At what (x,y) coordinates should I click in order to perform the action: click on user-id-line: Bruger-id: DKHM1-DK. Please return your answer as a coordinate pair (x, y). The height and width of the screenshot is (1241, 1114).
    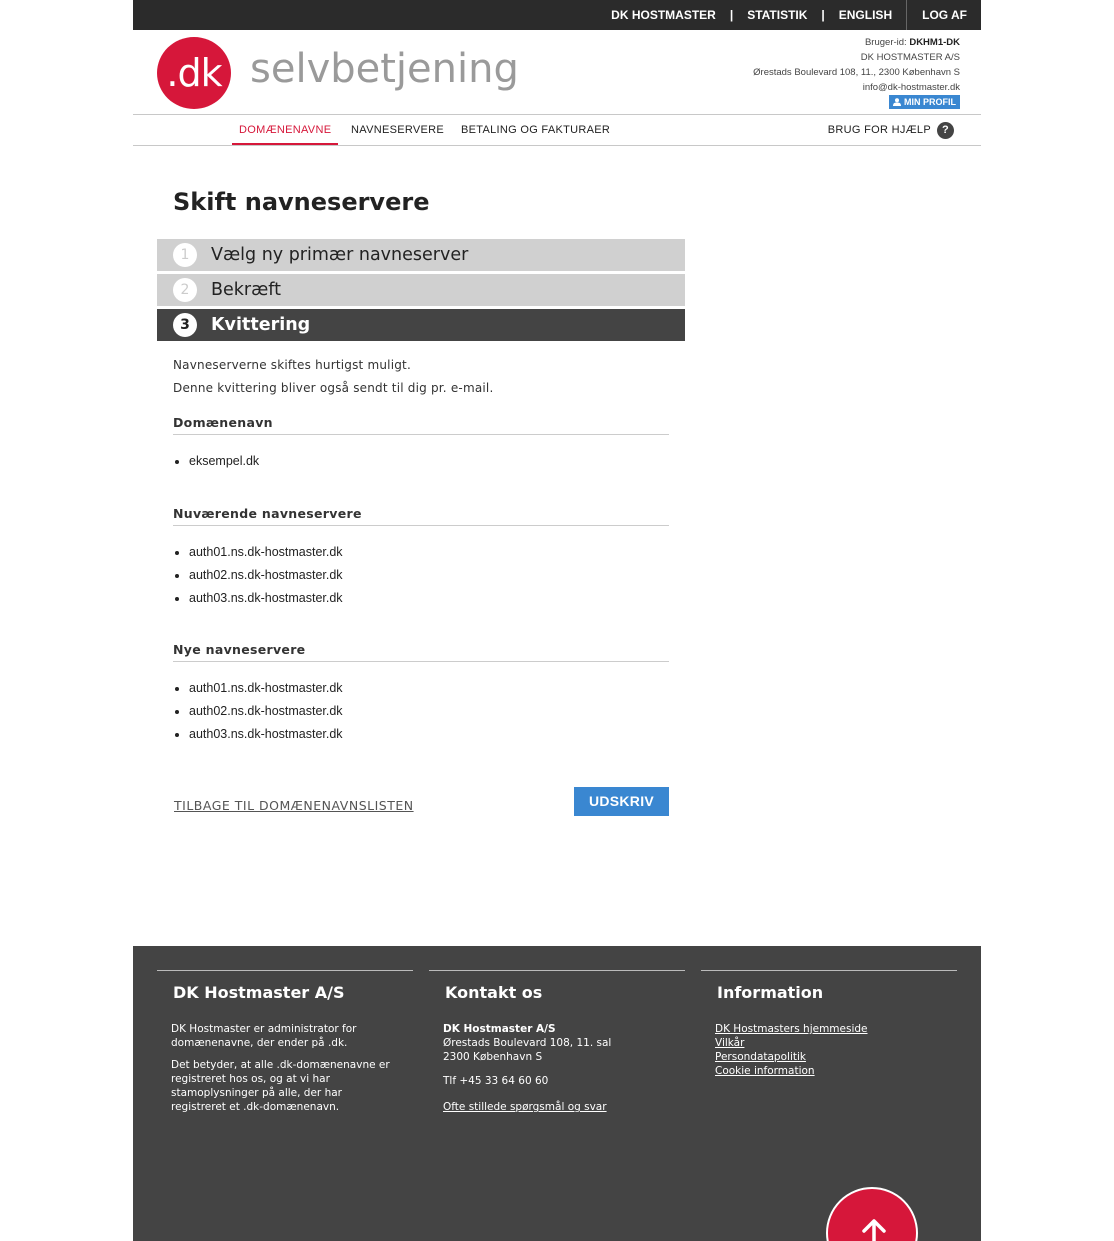
    Looking at the image, I should click on (856, 42).